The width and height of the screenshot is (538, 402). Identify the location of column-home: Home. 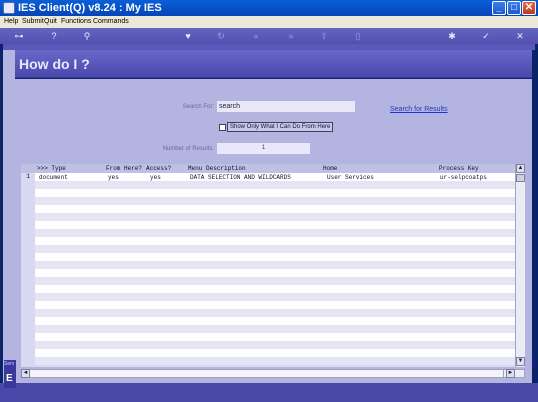
(330, 168).